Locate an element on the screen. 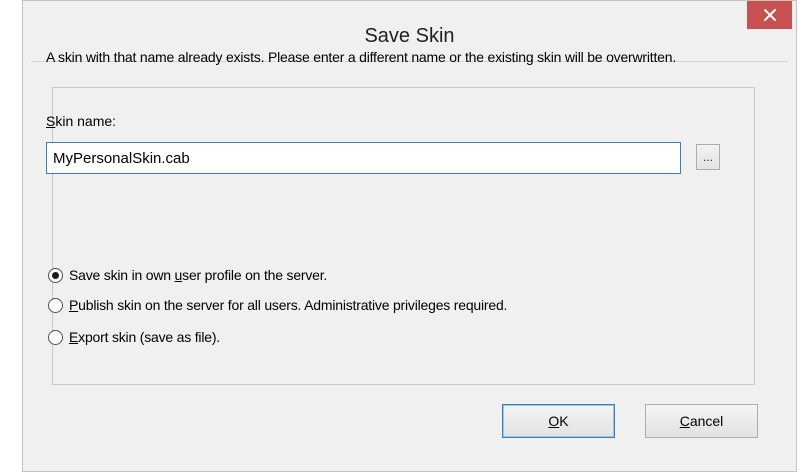 The image size is (805, 473). skin-name-label: Skin name: is located at coordinates (81, 121).